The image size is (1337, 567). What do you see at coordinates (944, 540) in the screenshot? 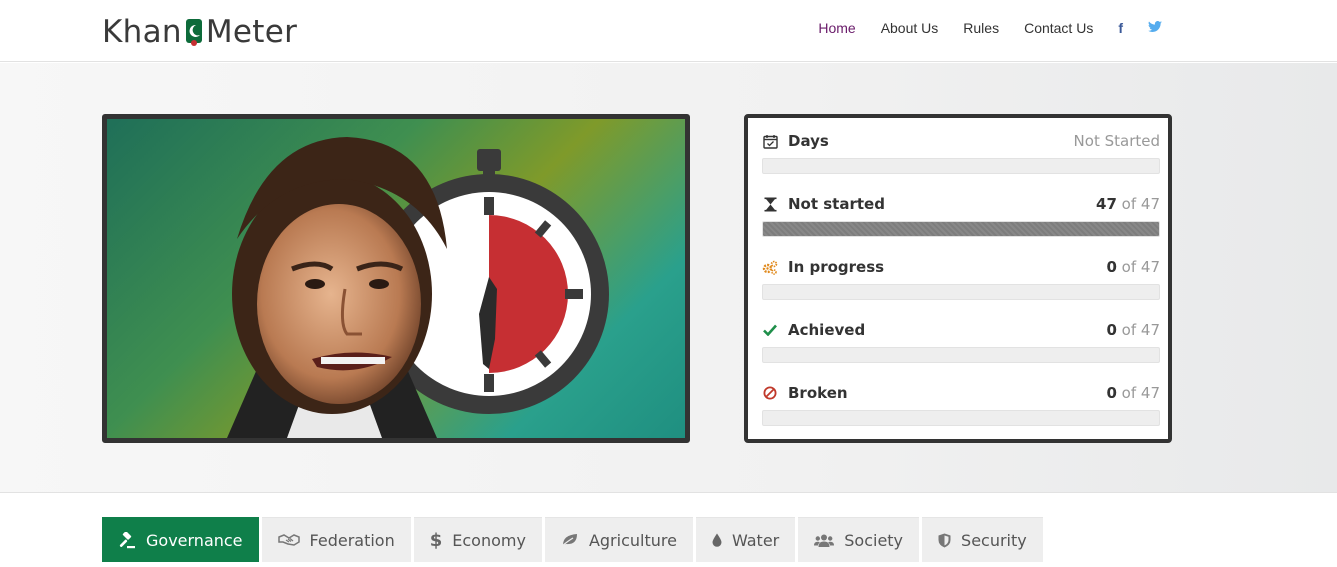
I see `shield-icon` at bounding box center [944, 540].